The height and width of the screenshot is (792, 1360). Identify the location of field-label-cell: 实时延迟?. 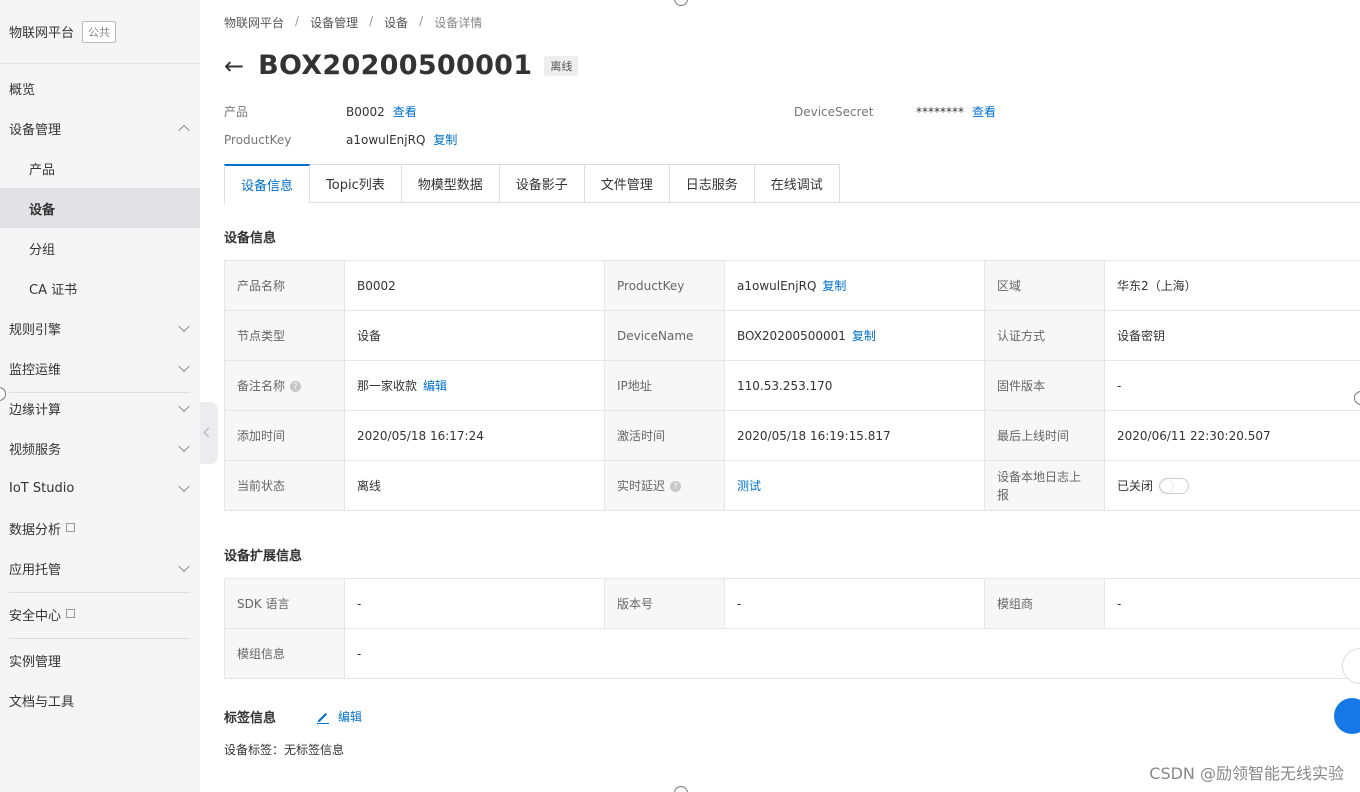
(664, 485).